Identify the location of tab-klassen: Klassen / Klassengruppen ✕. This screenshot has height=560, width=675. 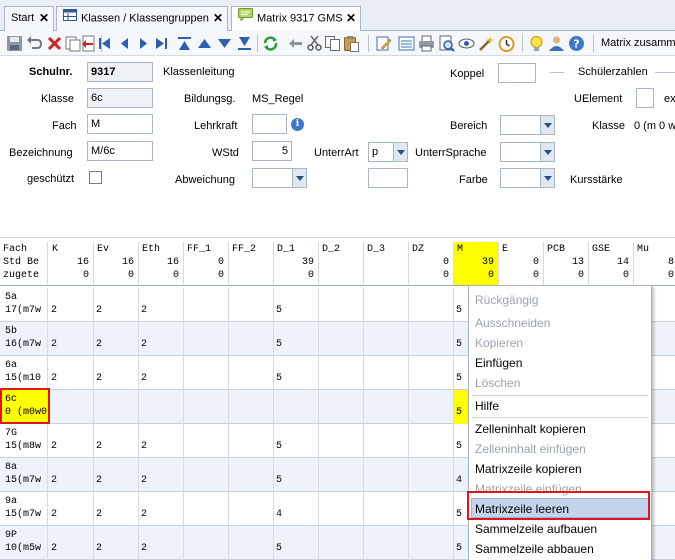
(142, 18).